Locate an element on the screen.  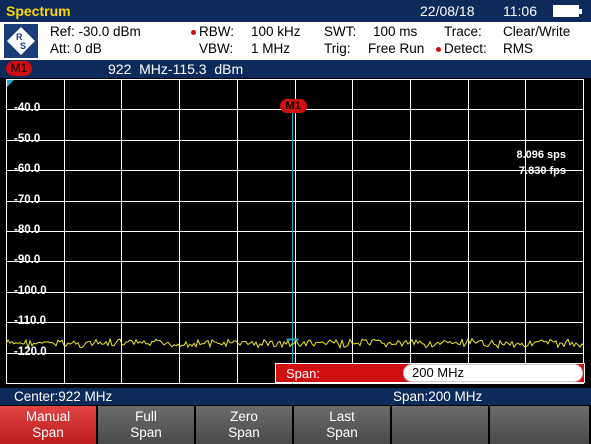
marker-tag: M1 is located at coordinates (19, 68).